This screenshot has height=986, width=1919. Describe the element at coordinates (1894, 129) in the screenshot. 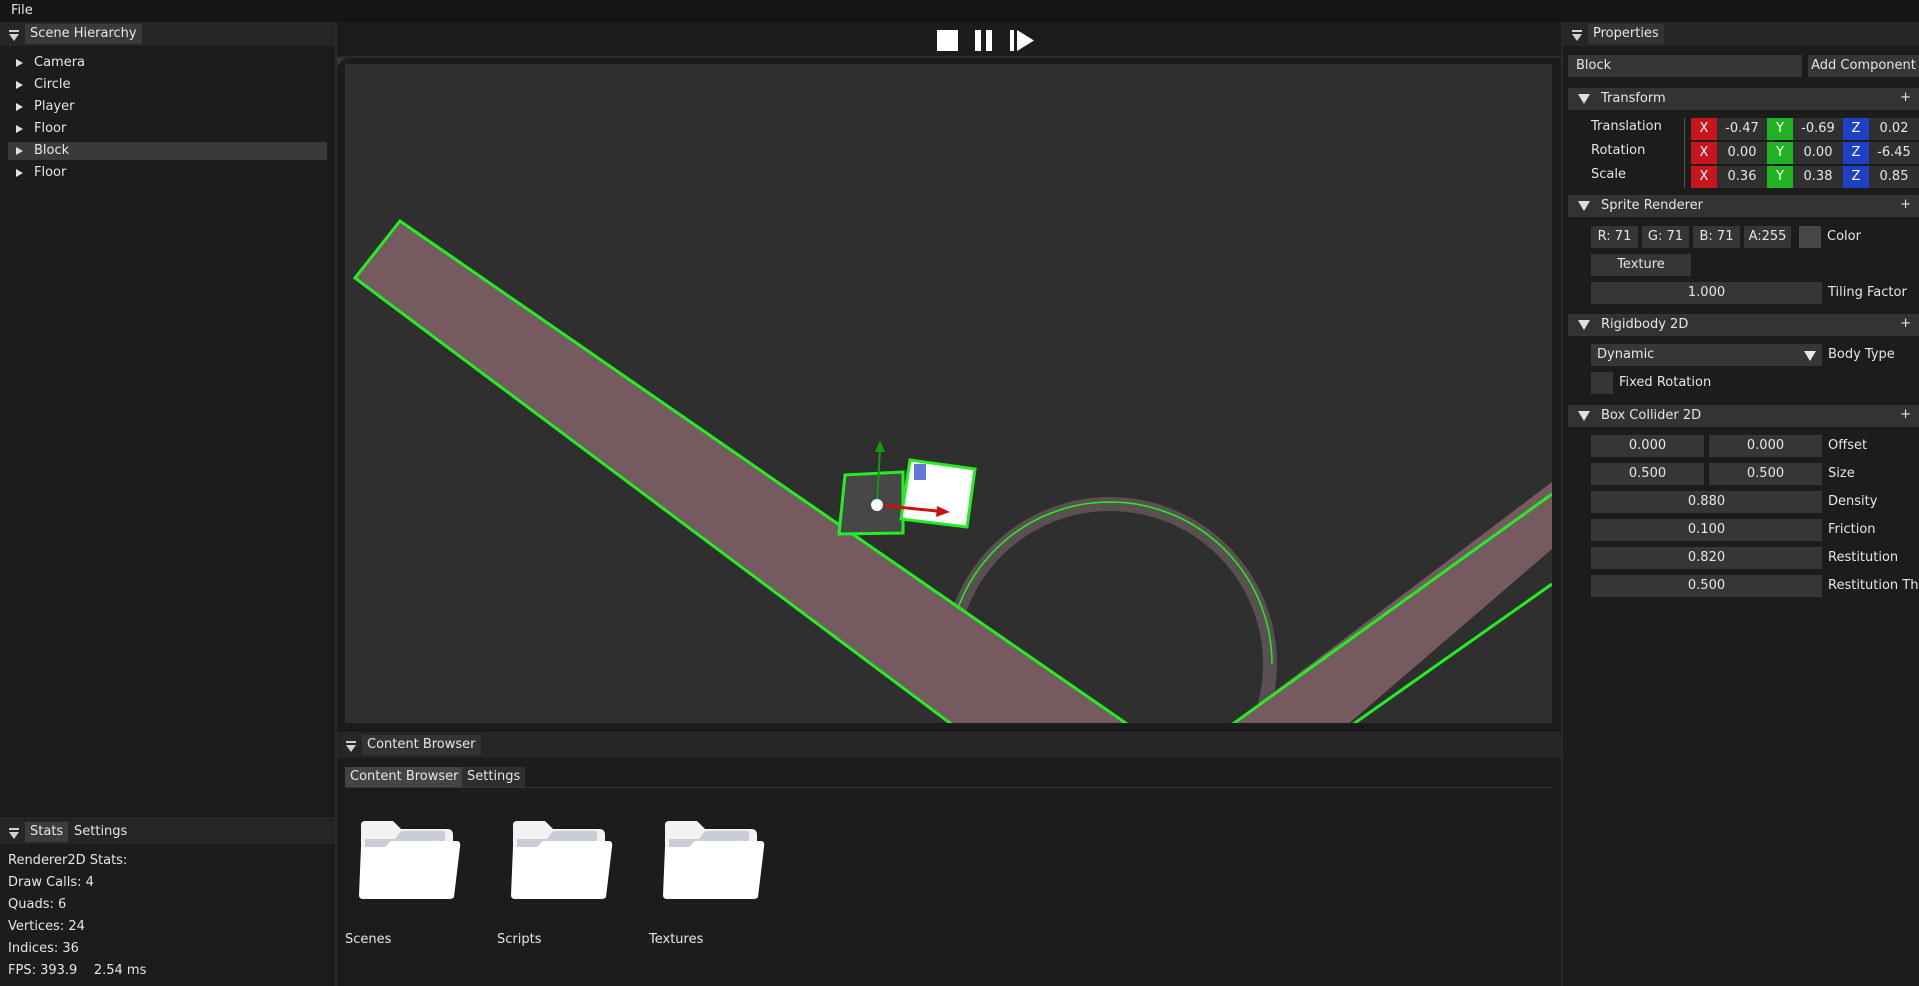

I see `translation-z-field: 0.02` at that location.